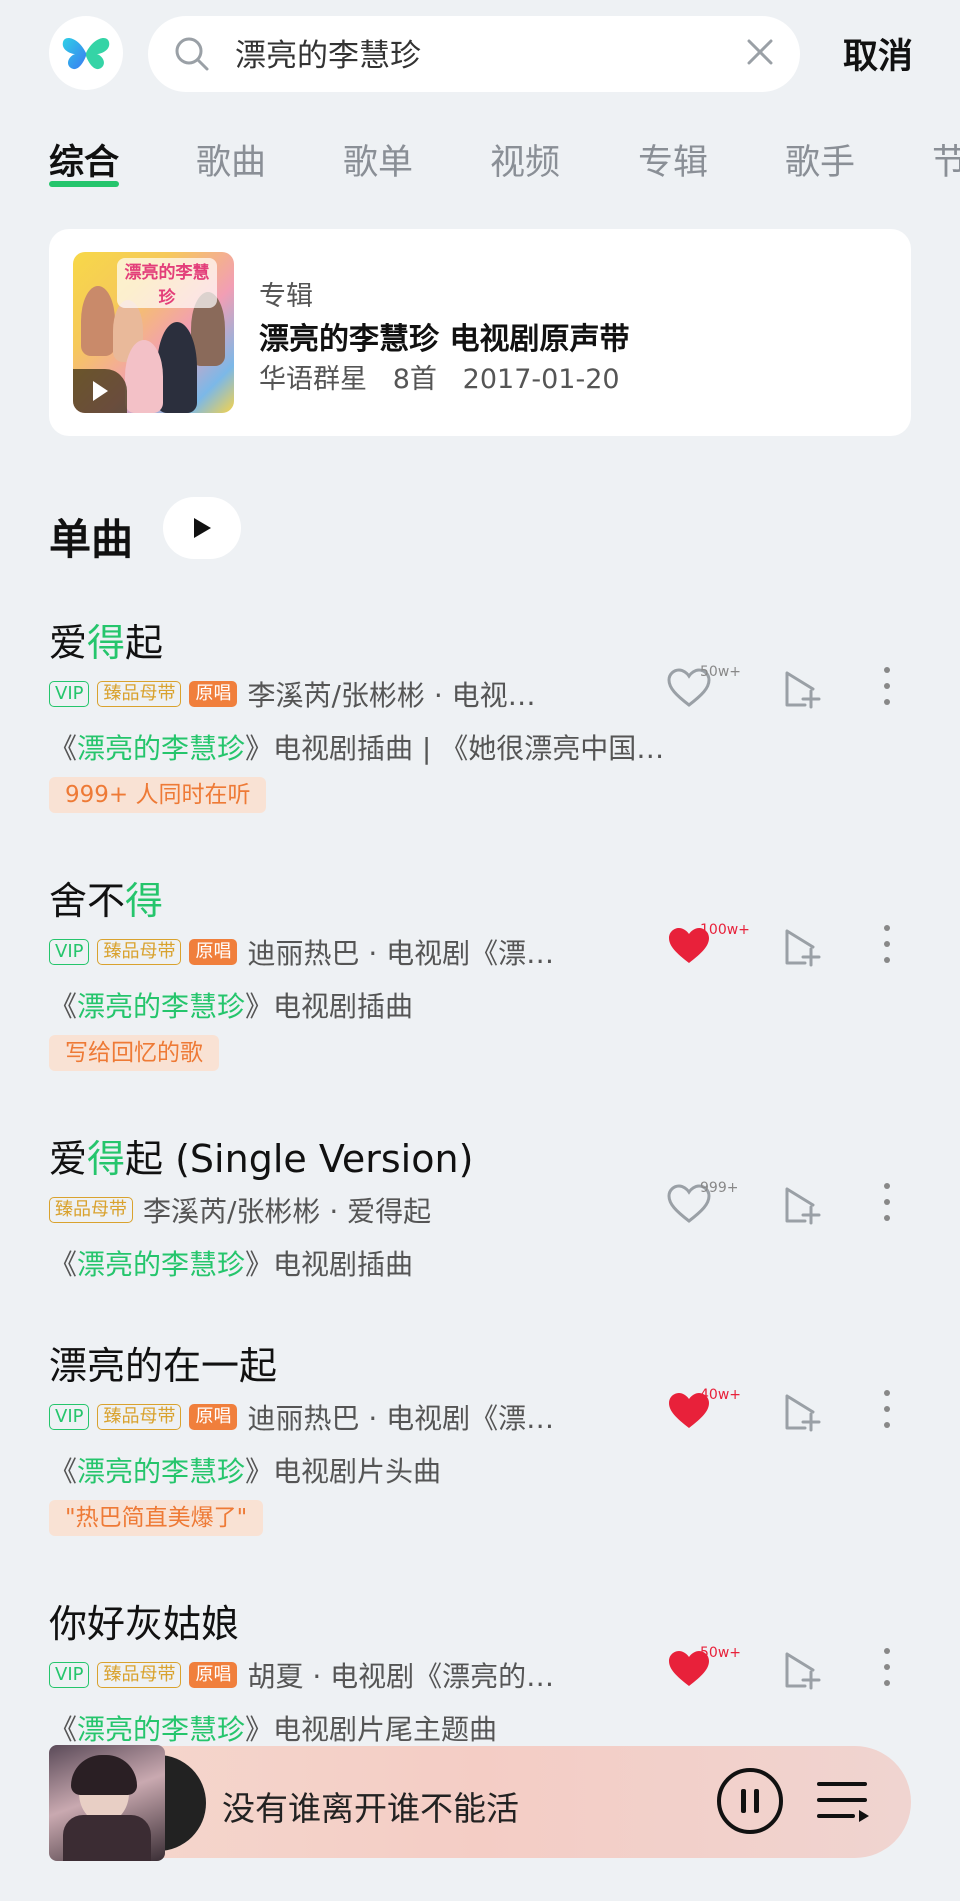 This screenshot has width=960, height=1901. What do you see at coordinates (760, 52) in the screenshot?
I see `clear-icon` at bounding box center [760, 52].